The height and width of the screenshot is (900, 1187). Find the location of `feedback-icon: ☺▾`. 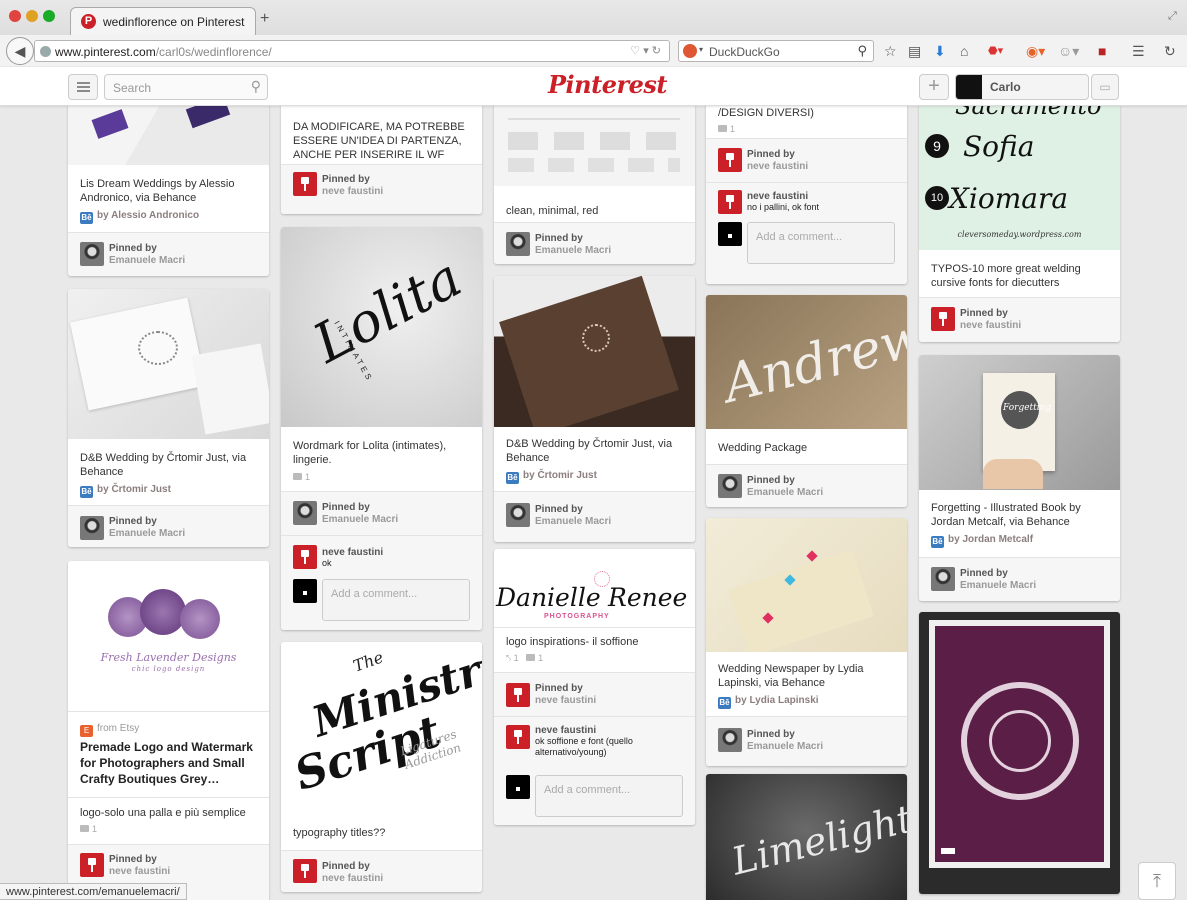

feedback-icon: ☺▾ is located at coordinates (1068, 51).